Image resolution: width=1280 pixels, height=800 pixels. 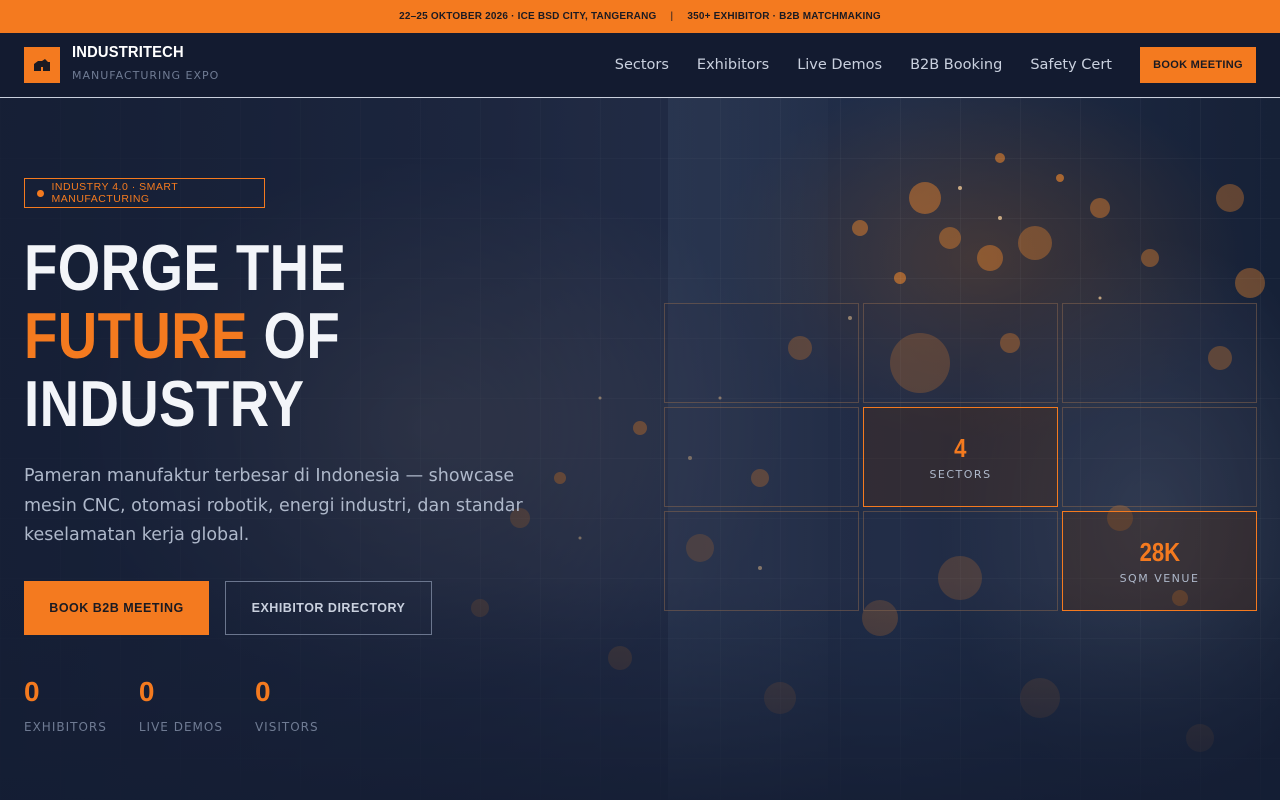 I want to click on headline-line-3: INDUSTRY, so click(x=164, y=403).